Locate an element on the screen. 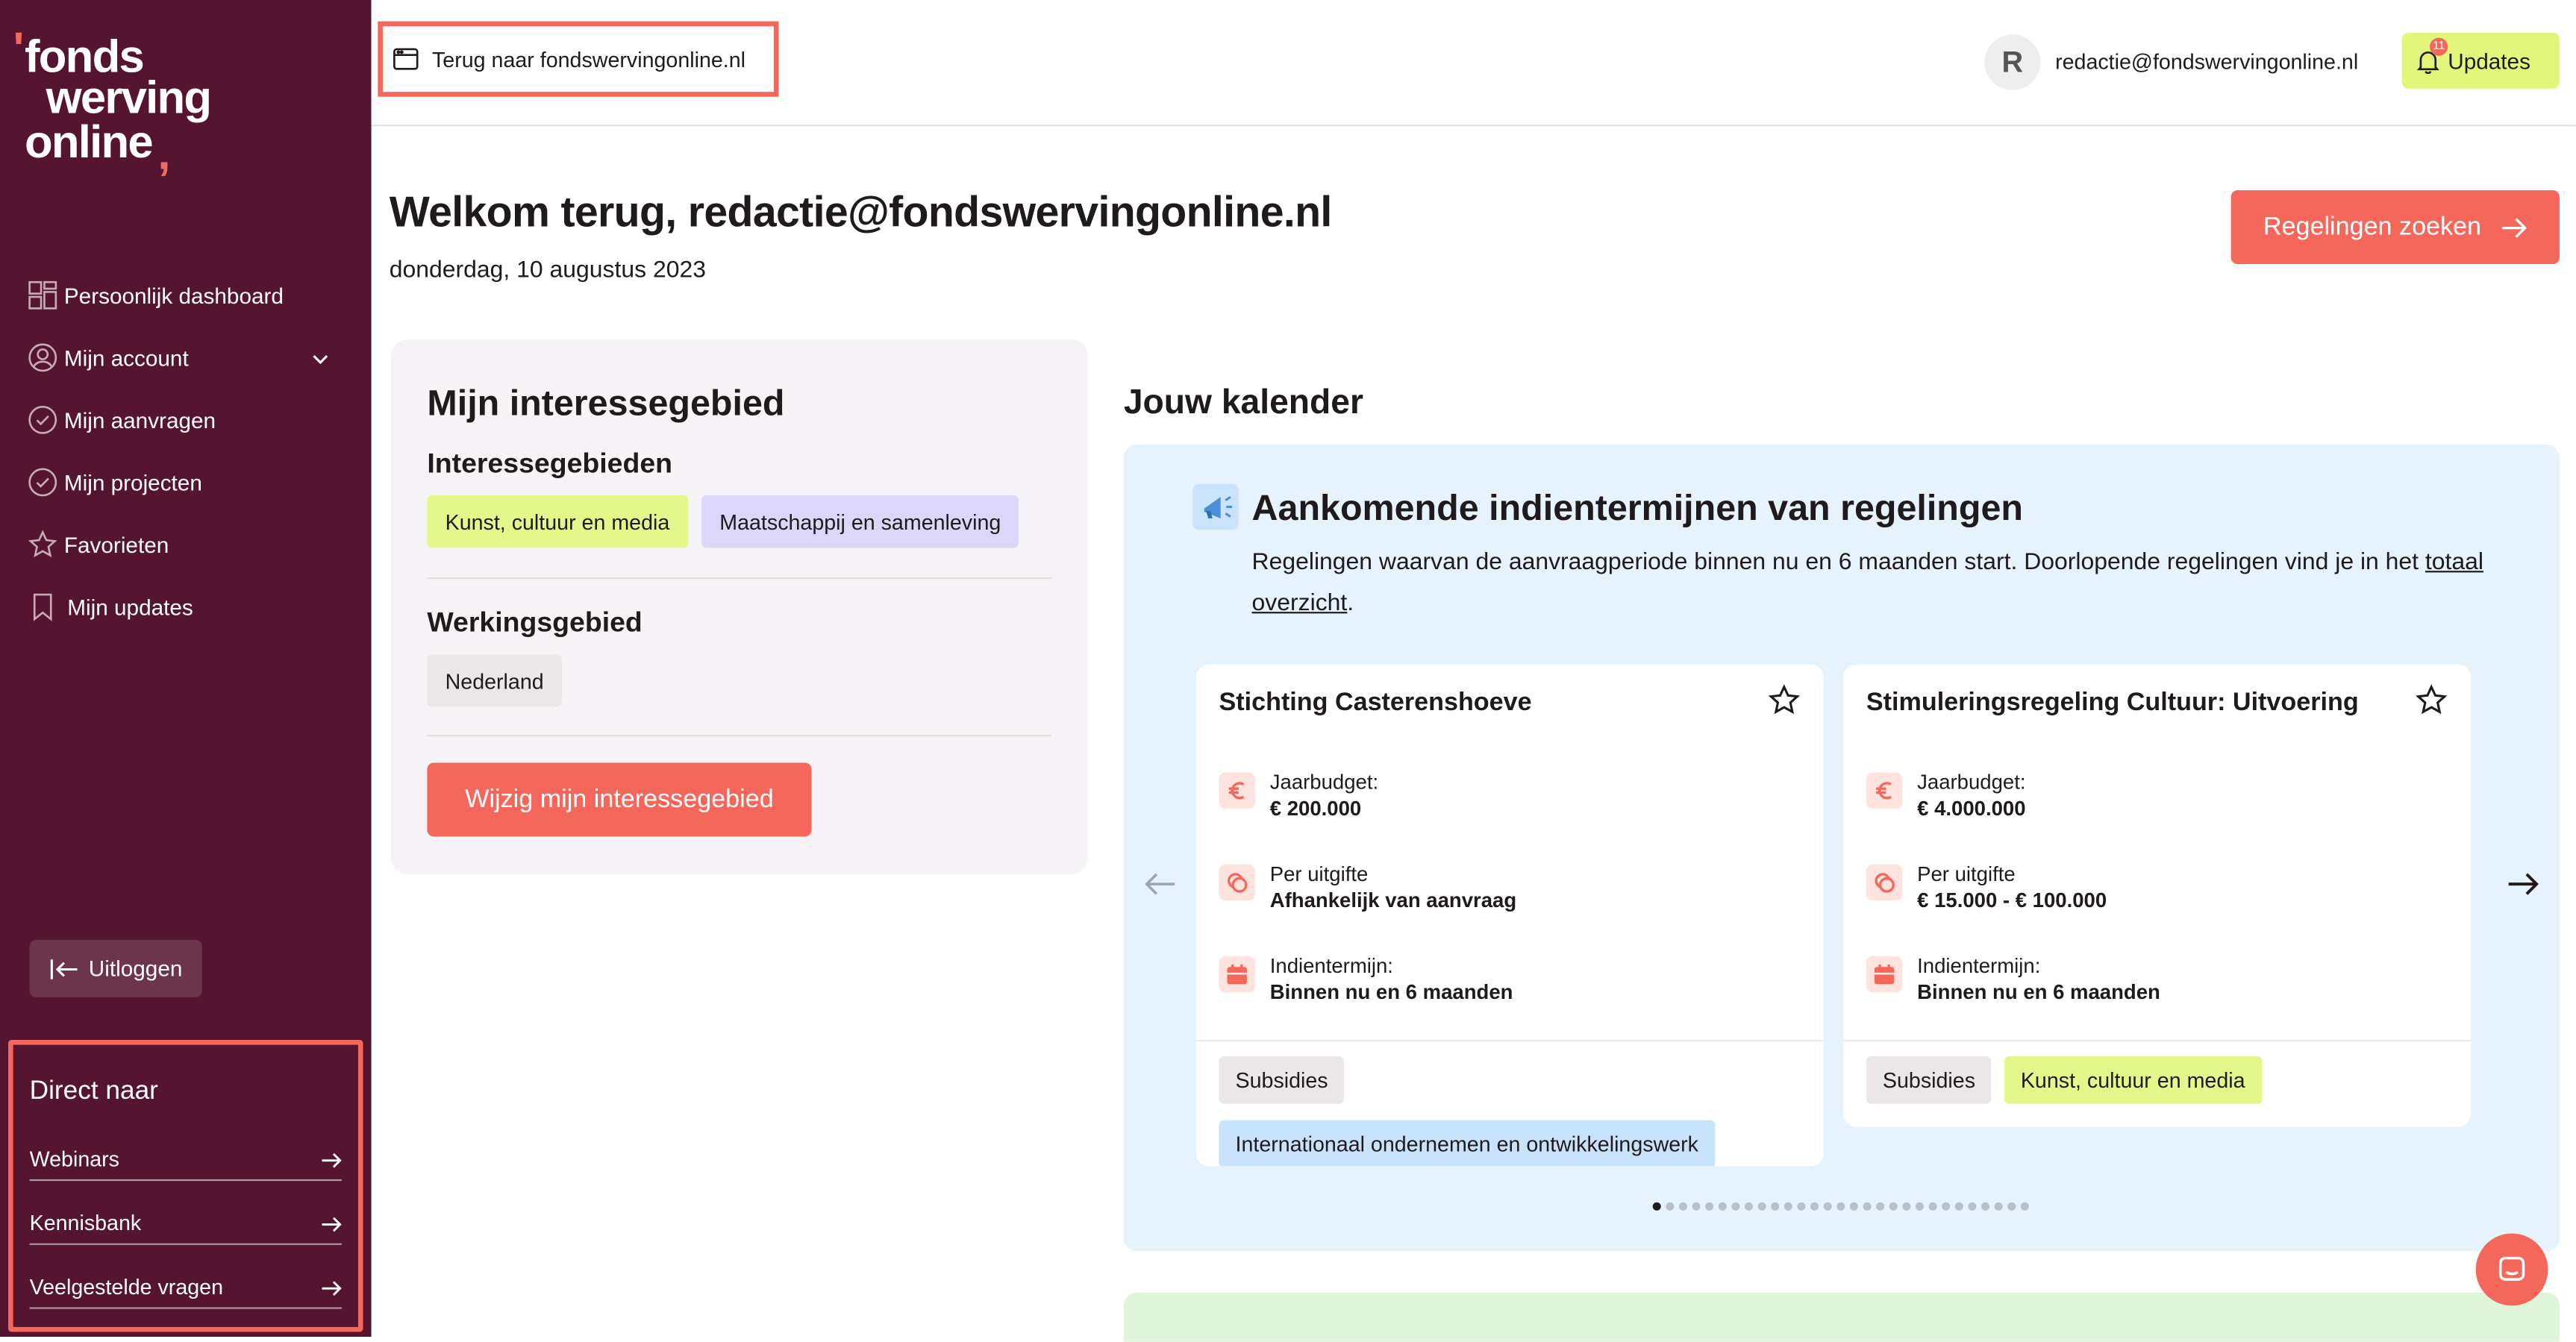 This screenshot has height=1342, width=2576. scheme-term: Indientermijn: Binnen nu en 6 maanden is located at coordinates (1498, 979).